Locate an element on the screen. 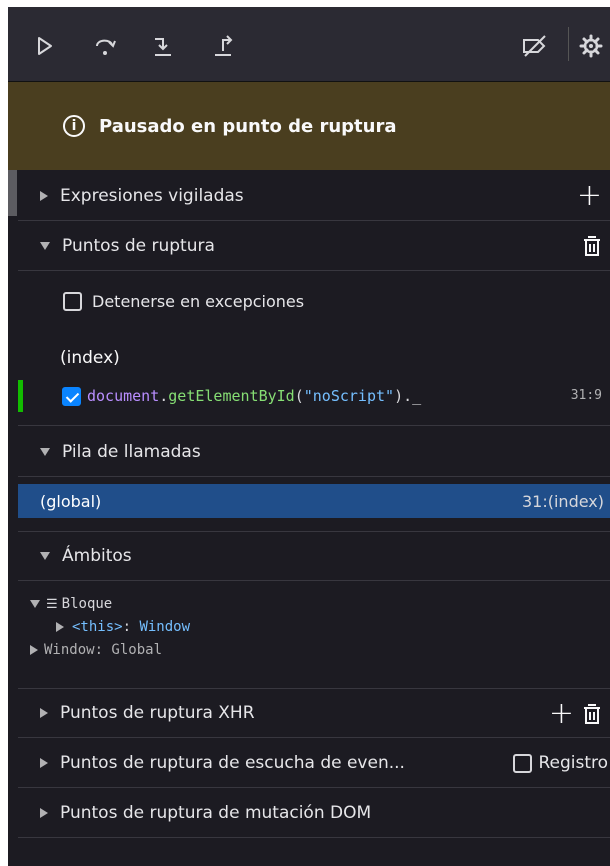 The image size is (610, 866). callstack-header: Pila de llamadas is located at coordinates (314, 452).